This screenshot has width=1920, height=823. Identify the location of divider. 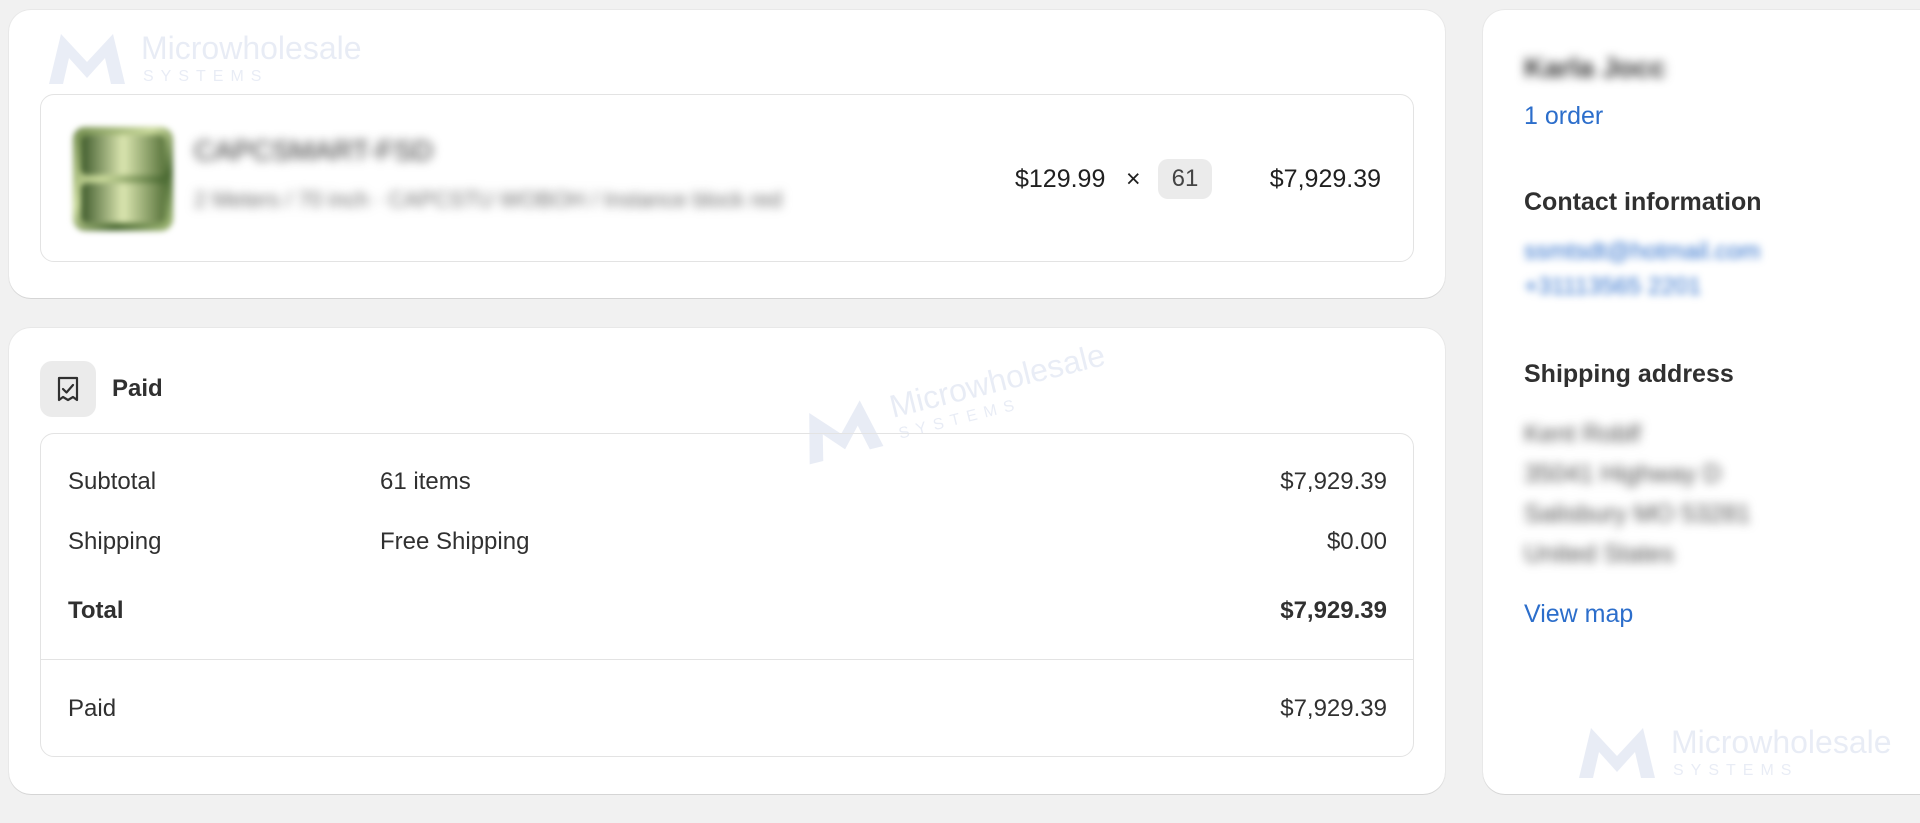
(727, 659).